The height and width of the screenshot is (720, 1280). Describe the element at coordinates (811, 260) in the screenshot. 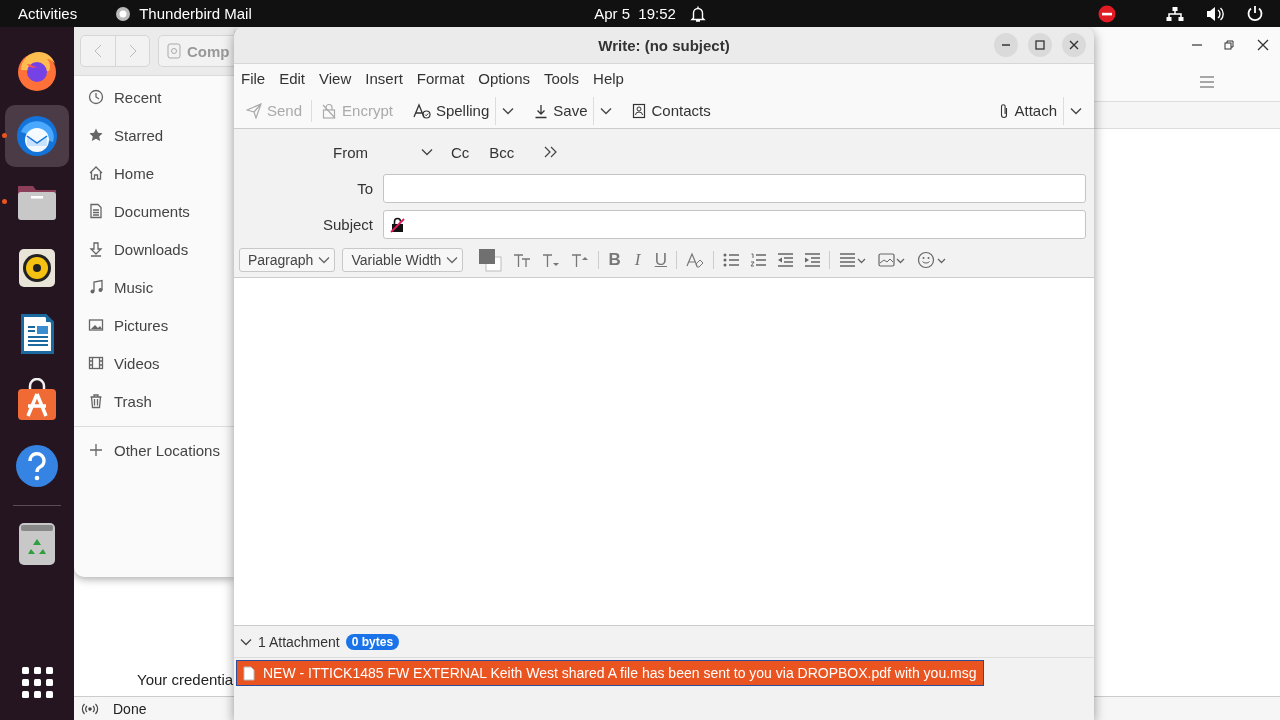

I see `indent-icon` at that location.